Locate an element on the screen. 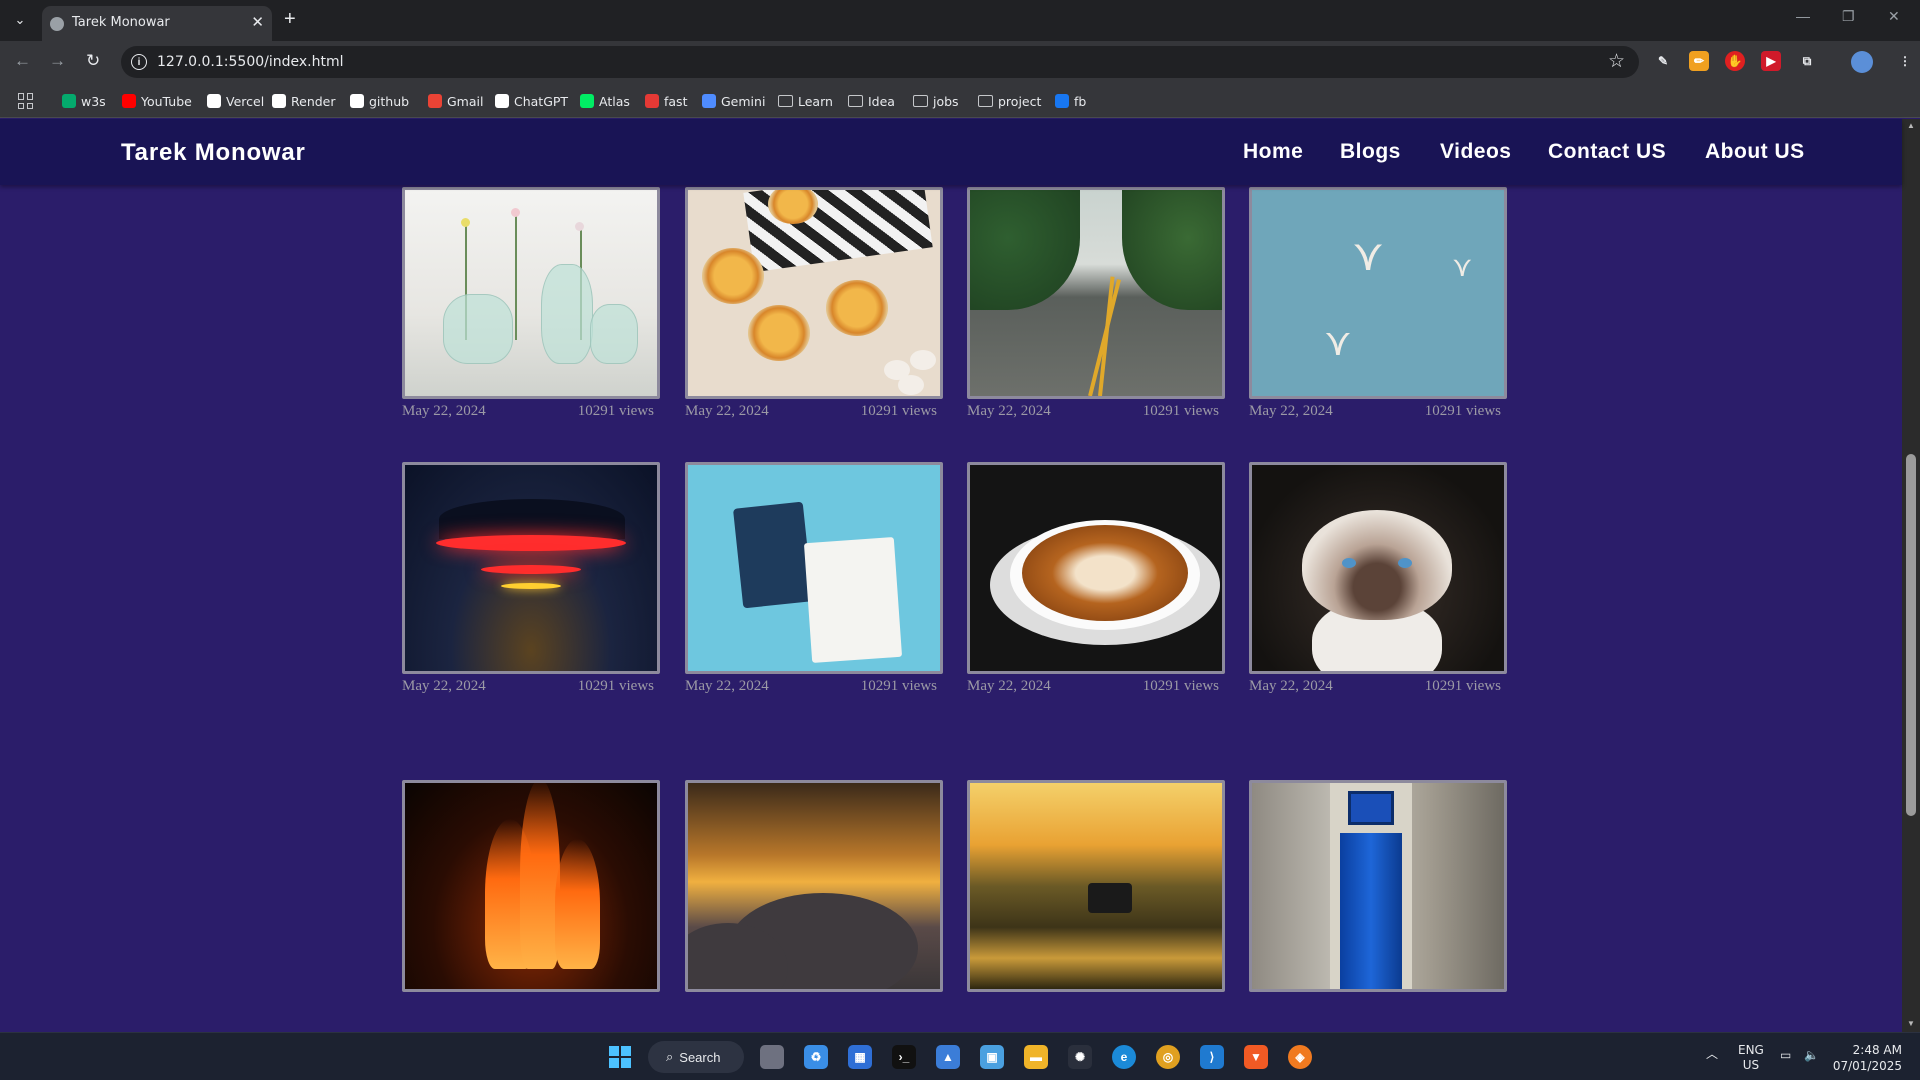  close-tab-icon: ✕ is located at coordinates (257, 22).